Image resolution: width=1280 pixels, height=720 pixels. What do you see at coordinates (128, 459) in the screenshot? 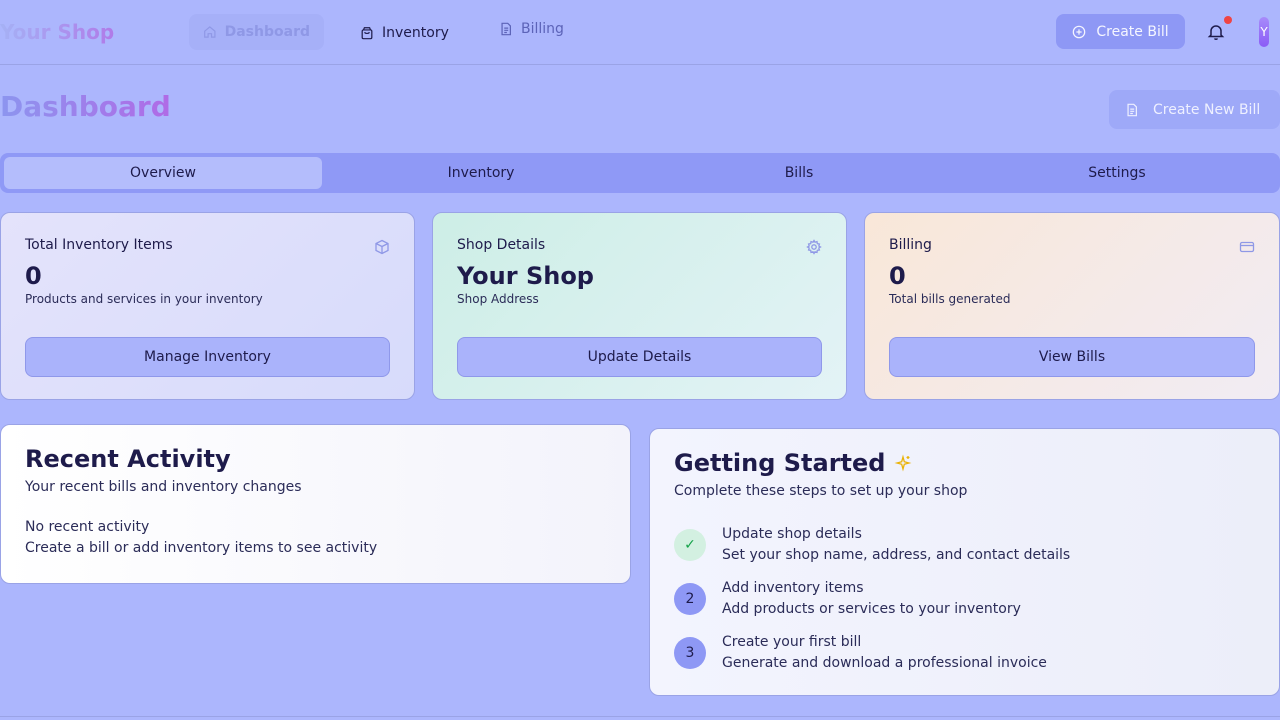
I see `recent-activity-title: Recent Activity` at bounding box center [128, 459].